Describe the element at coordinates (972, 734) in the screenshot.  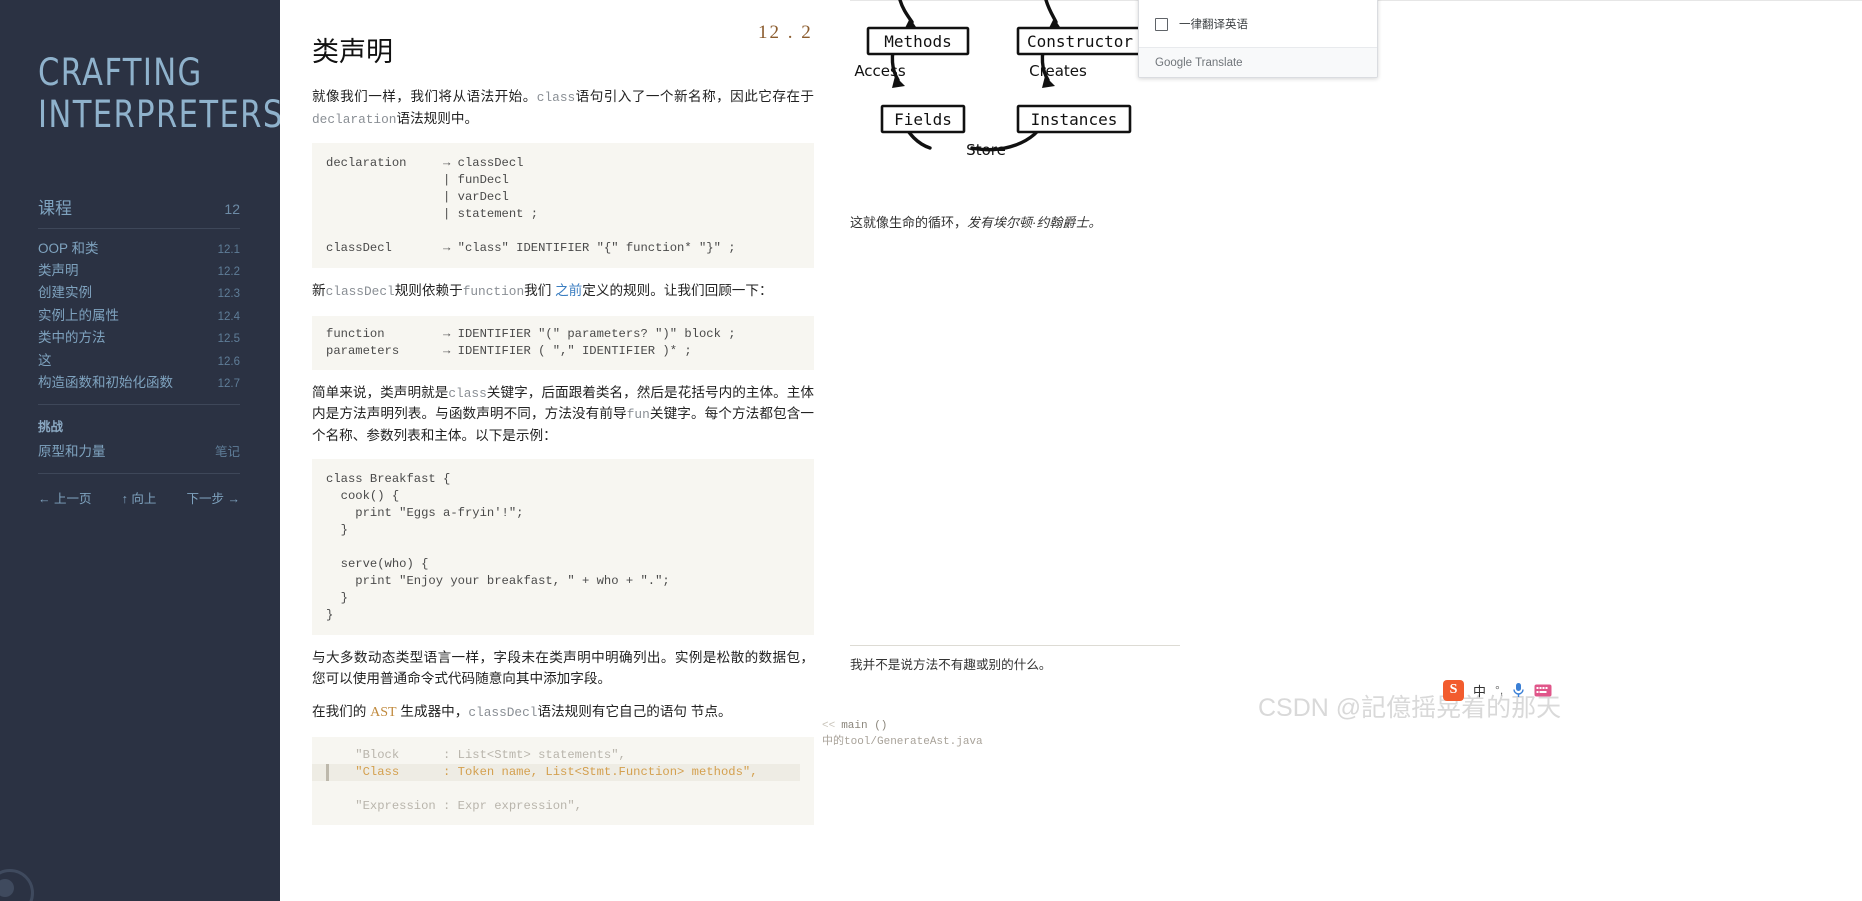
I see `code-source-tag: << main () 中的tool/GenerateAst.java` at that location.